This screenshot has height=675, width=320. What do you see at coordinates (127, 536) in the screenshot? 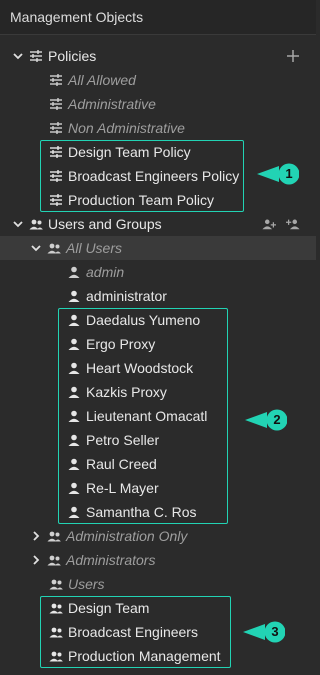
I see `tree-item-label: Administration Only` at bounding box center [127, 536].